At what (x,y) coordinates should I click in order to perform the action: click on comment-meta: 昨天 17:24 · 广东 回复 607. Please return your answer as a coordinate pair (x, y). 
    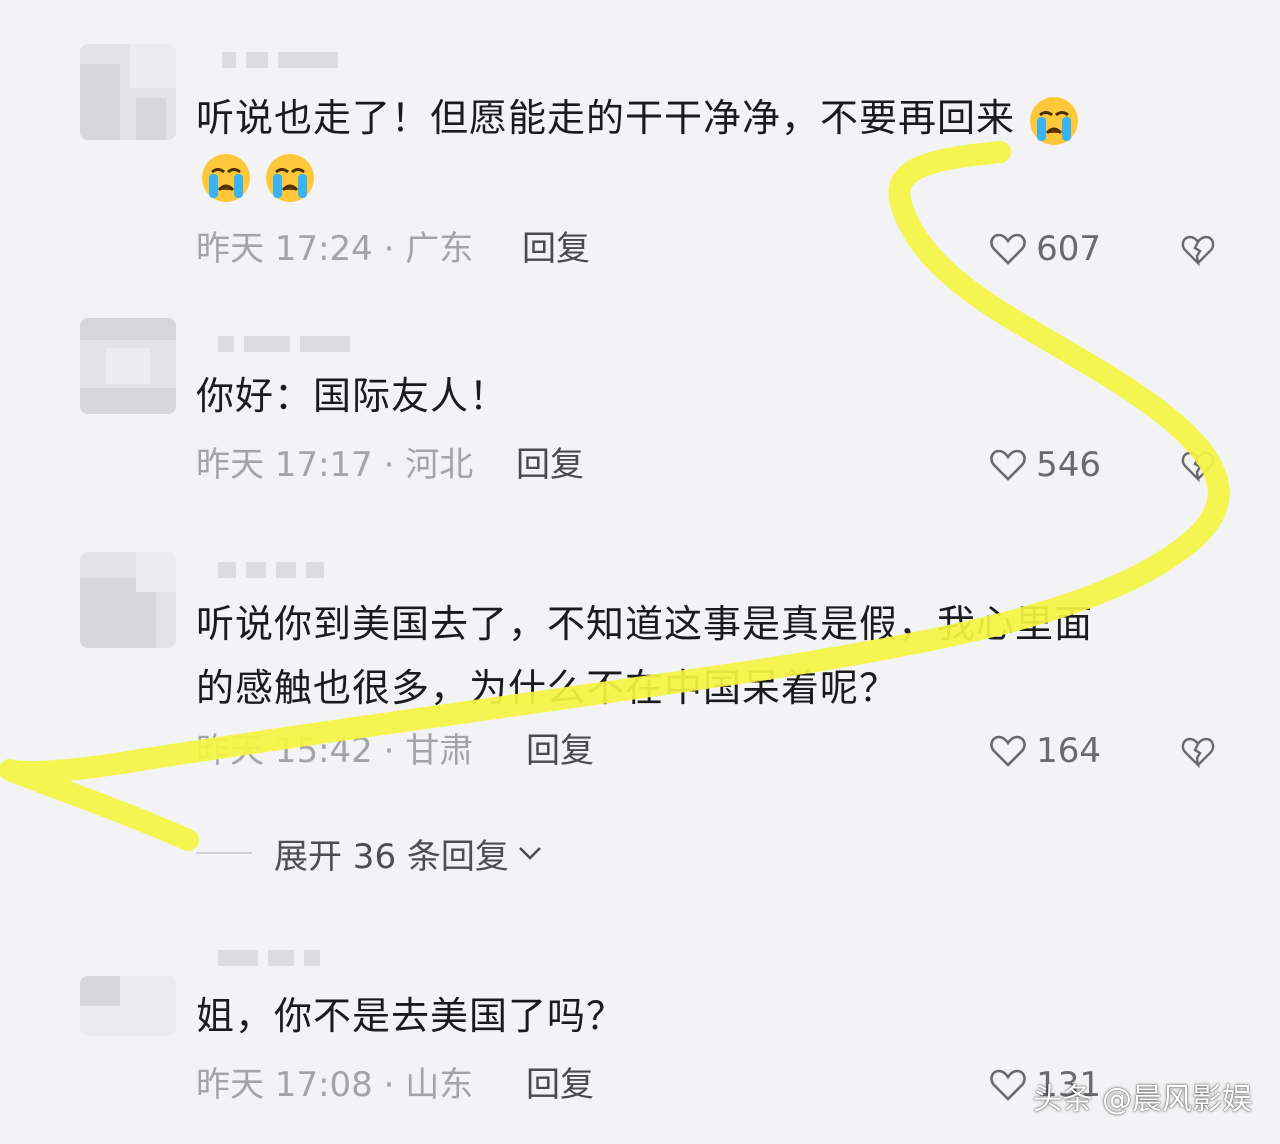
    Looking at the image, I should click on (721, 249).